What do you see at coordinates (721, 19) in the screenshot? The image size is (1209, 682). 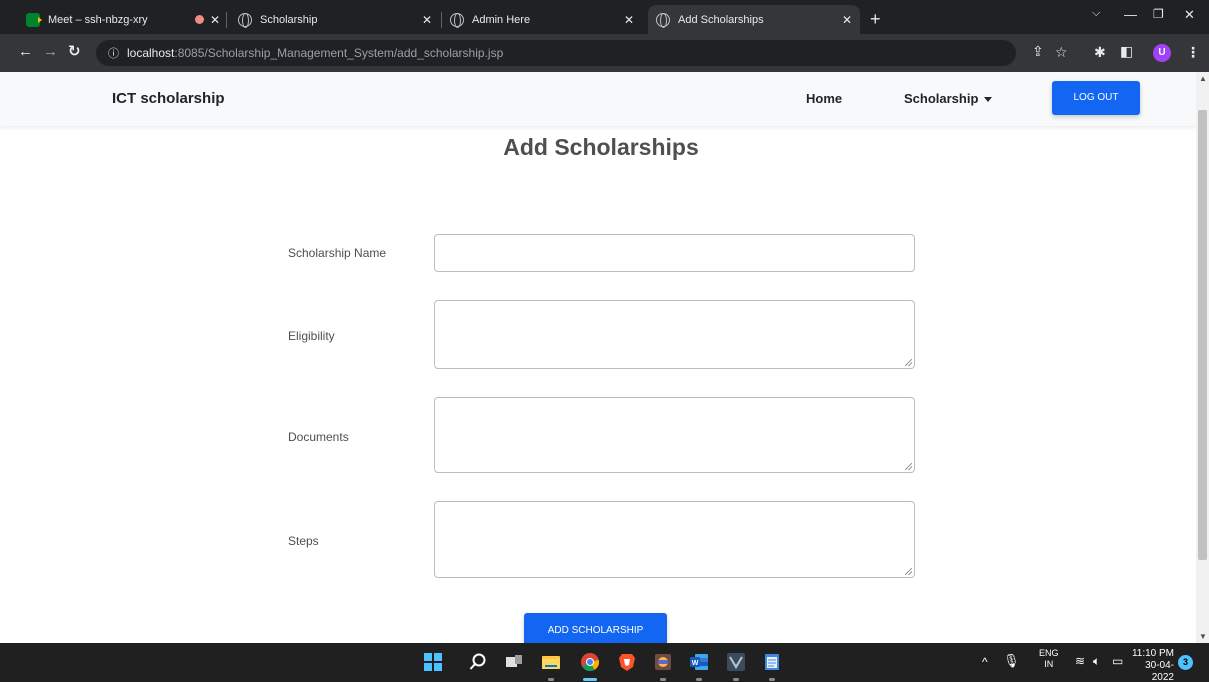 I see `tab-title: Add Scholarships` at bounding box center [721, 19].